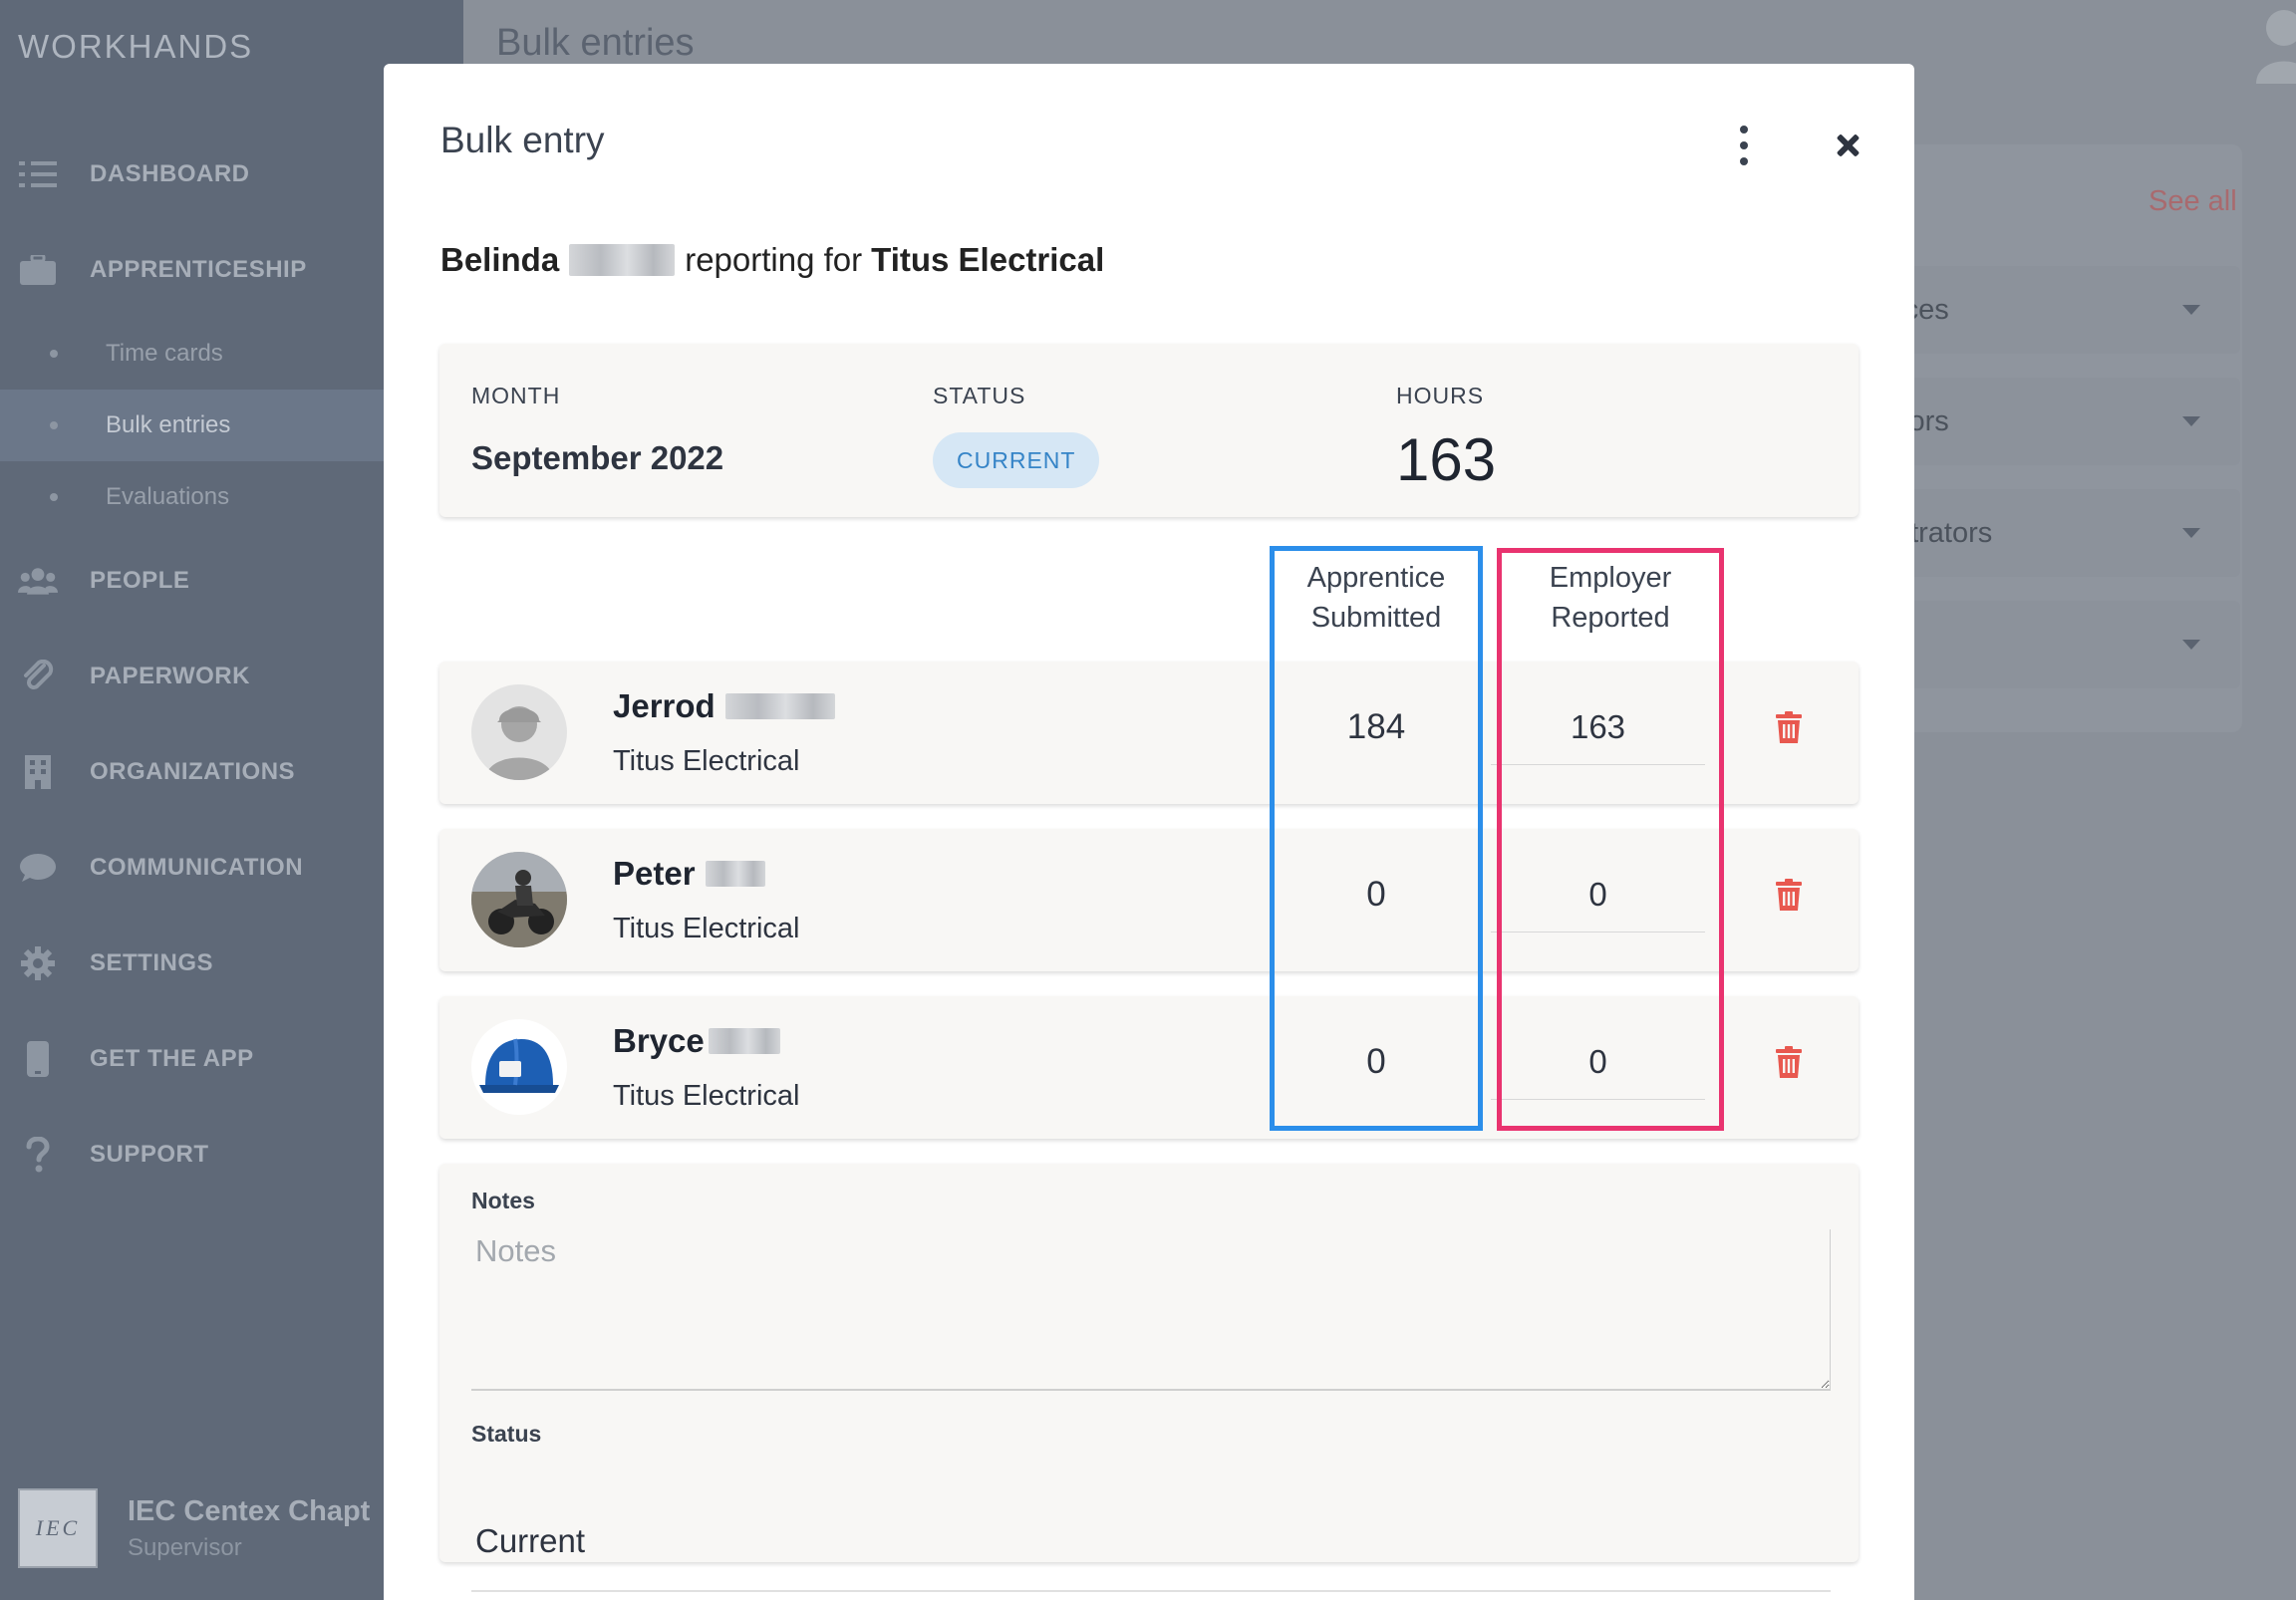  I want to click on nav-label: PAPERWORK, so click(170, 676).